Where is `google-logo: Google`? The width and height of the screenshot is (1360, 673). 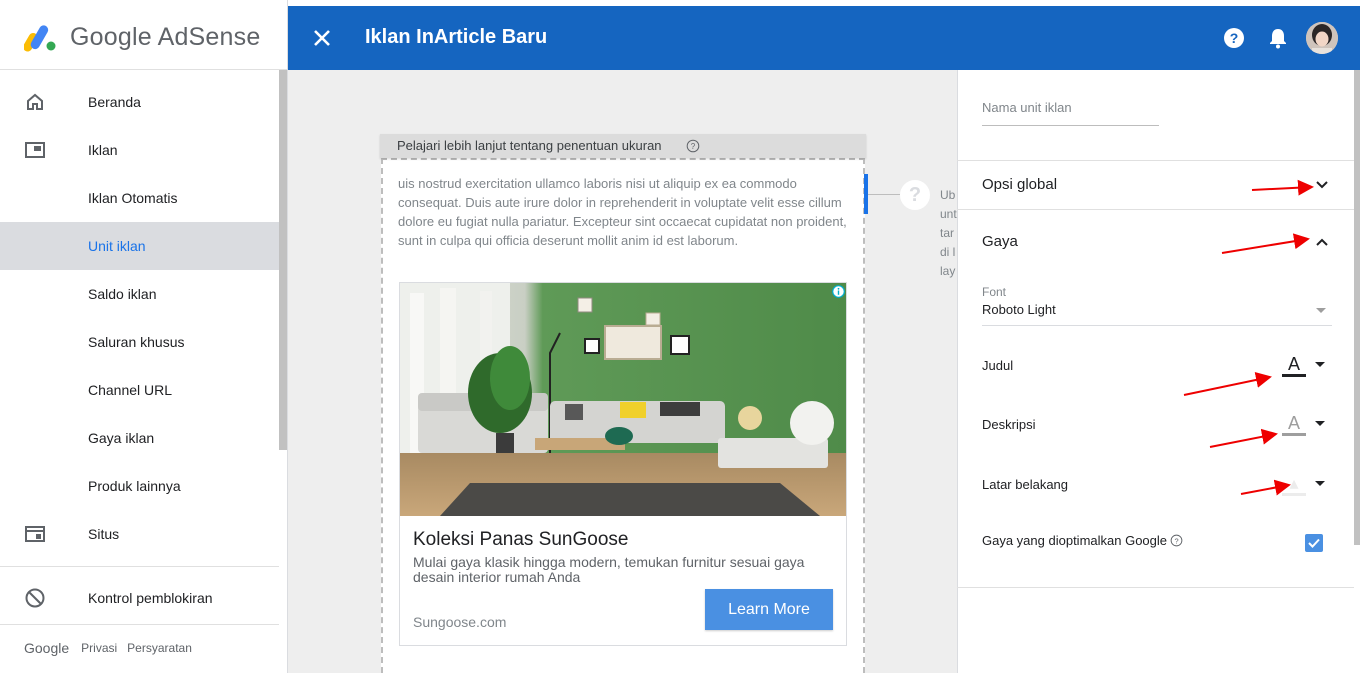 google-logo: Google is located at coordinates (47, 648).